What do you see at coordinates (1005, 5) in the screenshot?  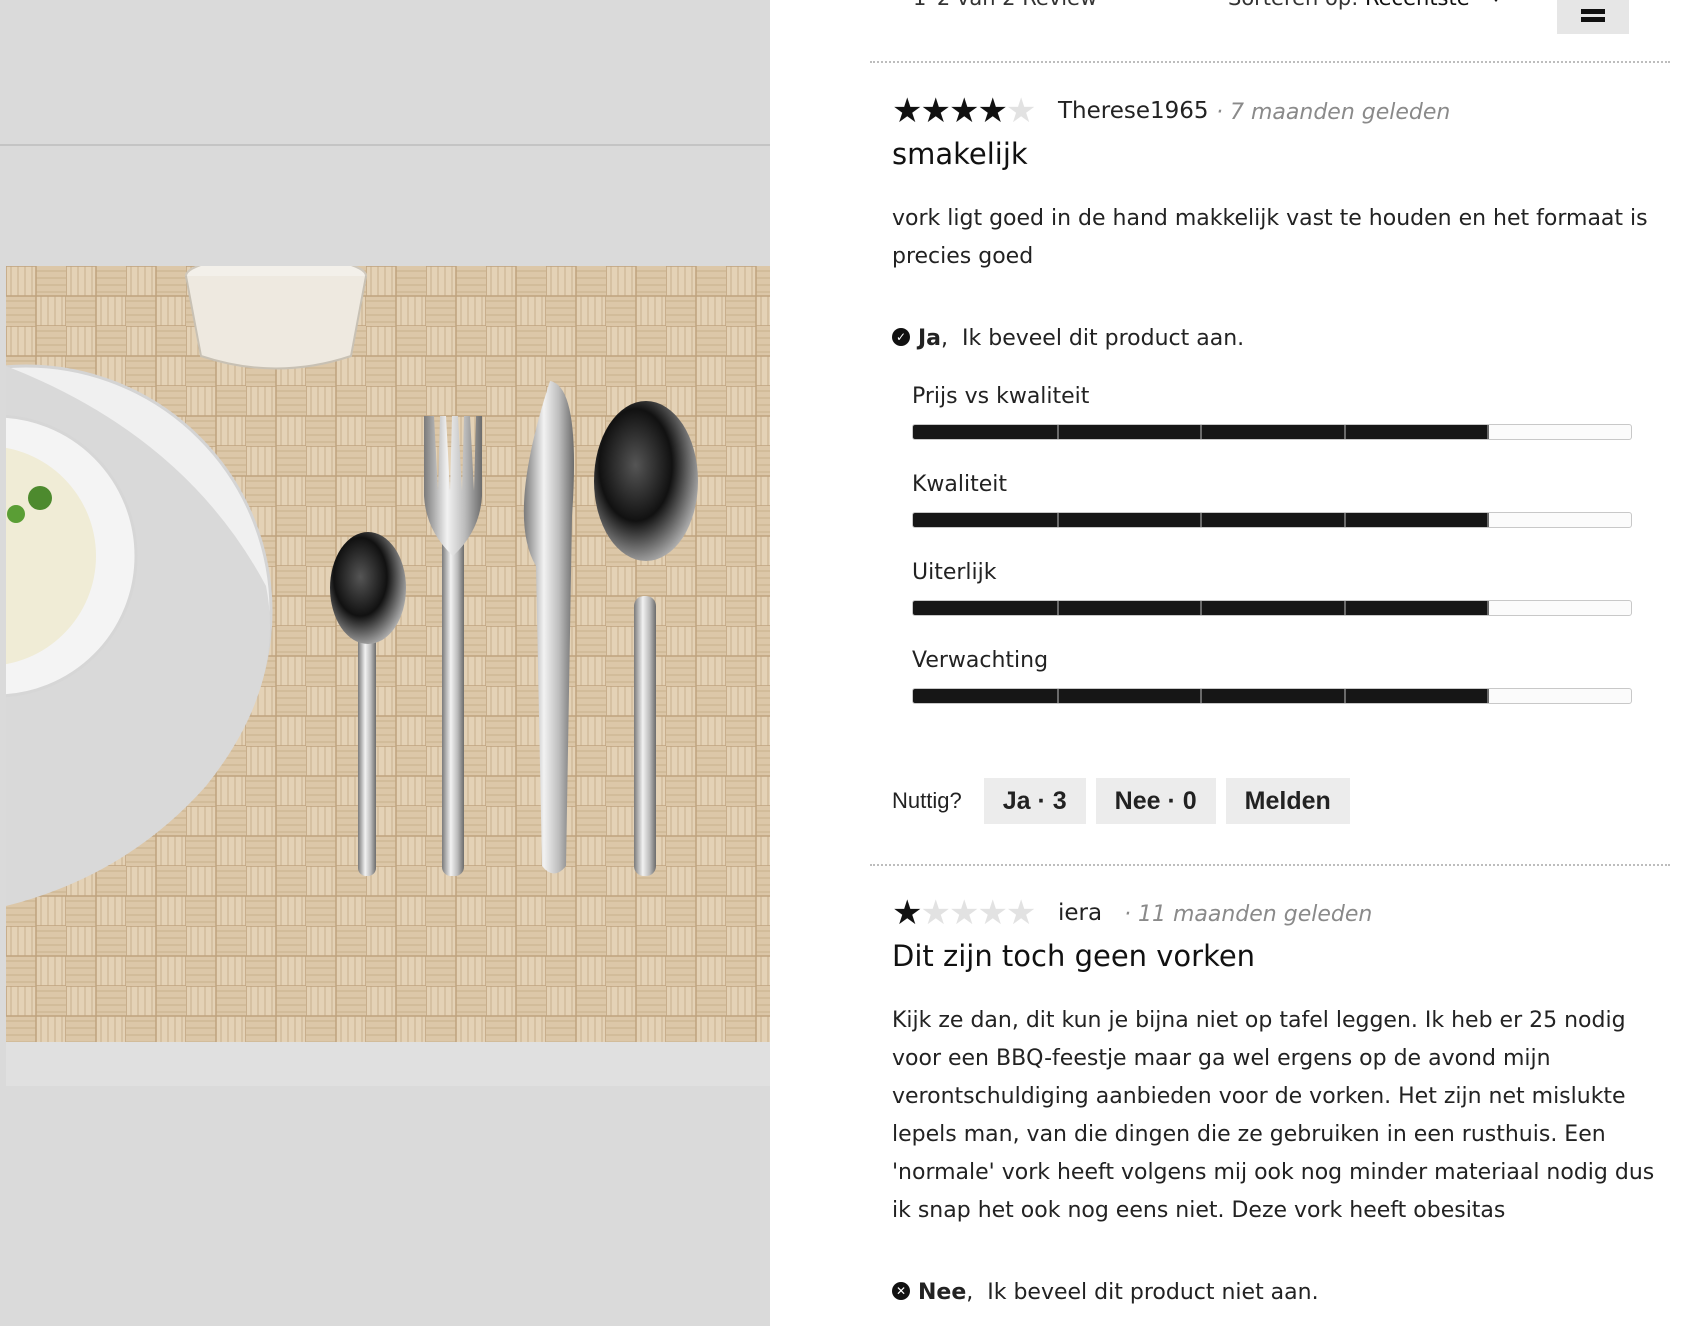 I see `result-count: 1–2 van 2 Review` at bounding box center [1005, 5].